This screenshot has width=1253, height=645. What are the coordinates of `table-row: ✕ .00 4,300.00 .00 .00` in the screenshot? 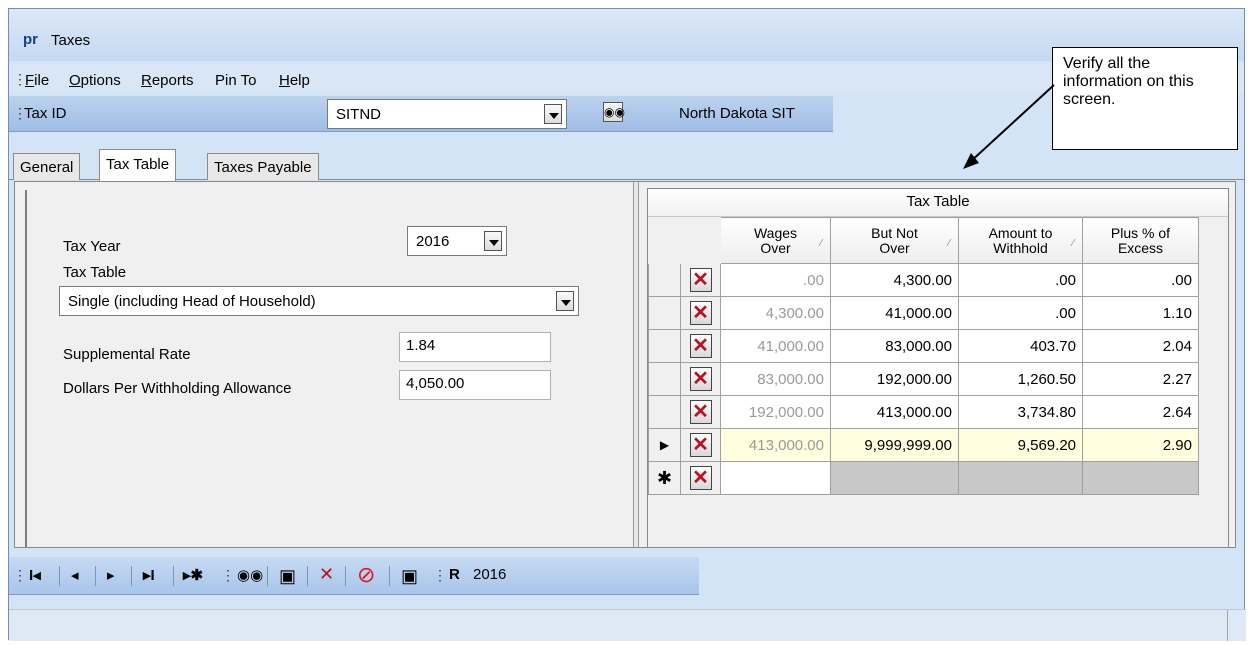 It's located at (923, 280).